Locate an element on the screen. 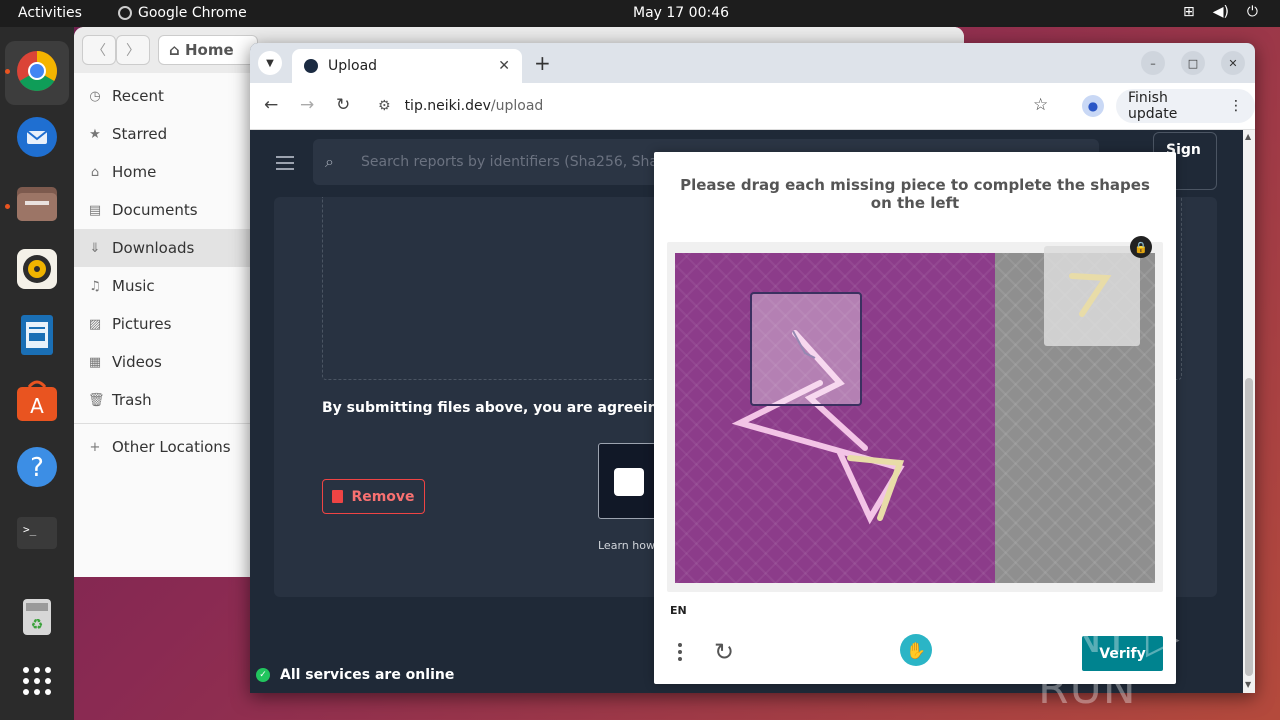 The width and height of the screenshot is (1280, 720). system-tray: ⊞ ◀) ⏻ is located at coordinates (1220, 12).